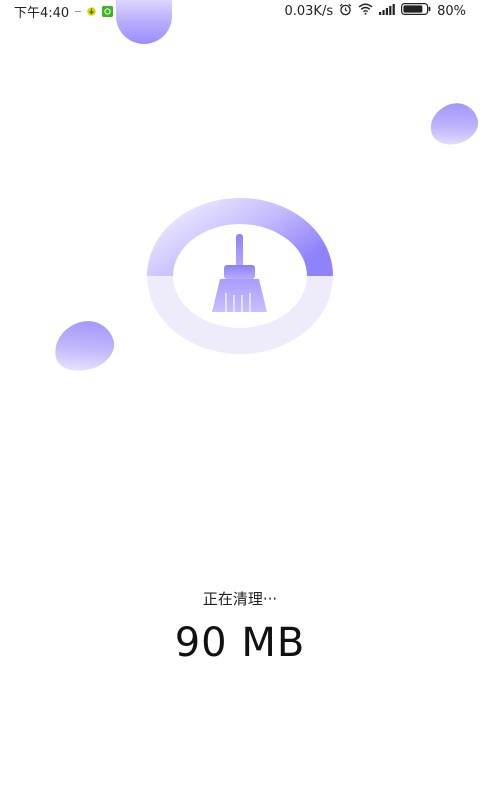 Image resolution: width=480 pixels, height=800 pixels. What do you see at coordinates (108, 11) in the screenshot?
I see `app-notification-icon` at bounding box center [108, 11].